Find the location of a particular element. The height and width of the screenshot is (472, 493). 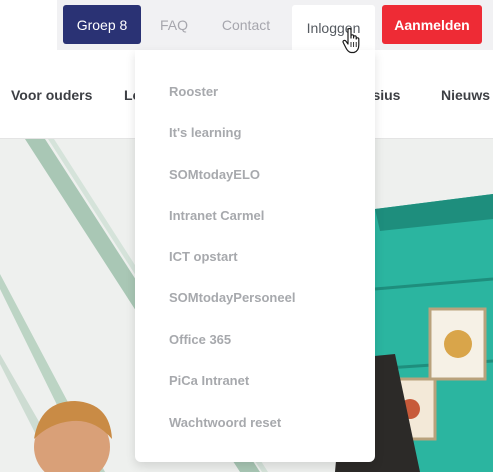

inloggen-button: Inloggen is located at coordinates (333, 27).